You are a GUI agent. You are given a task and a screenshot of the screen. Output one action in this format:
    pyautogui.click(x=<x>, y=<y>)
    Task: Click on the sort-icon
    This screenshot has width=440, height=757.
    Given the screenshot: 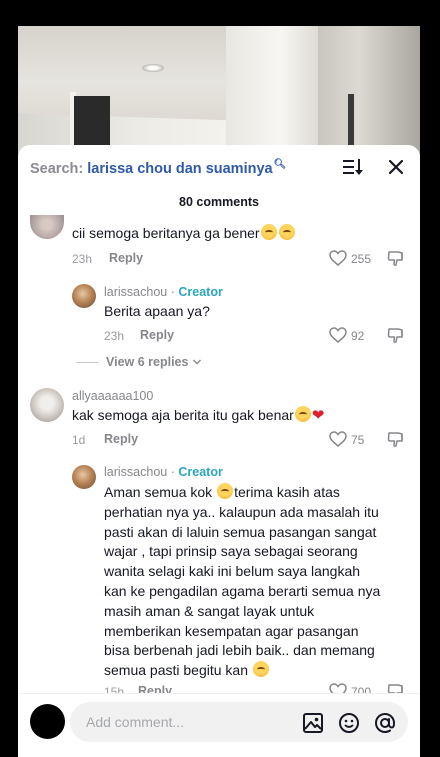 What is the action you would take?
    pyautogui.click(x=353, y=167)
    